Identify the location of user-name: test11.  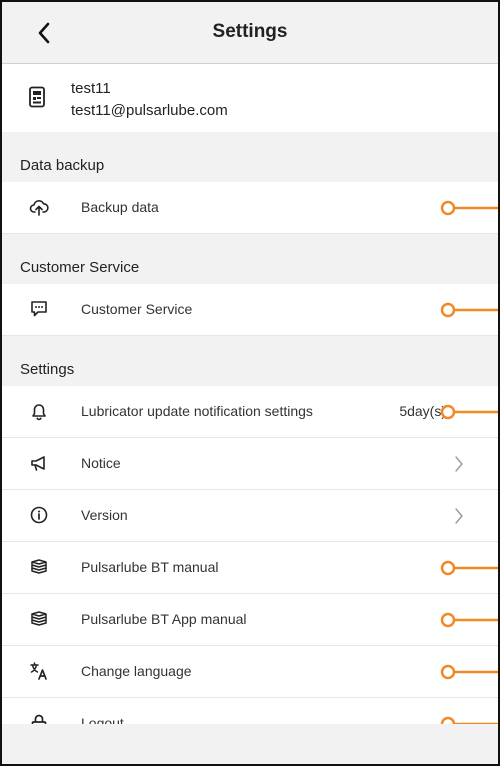
(91, 88).